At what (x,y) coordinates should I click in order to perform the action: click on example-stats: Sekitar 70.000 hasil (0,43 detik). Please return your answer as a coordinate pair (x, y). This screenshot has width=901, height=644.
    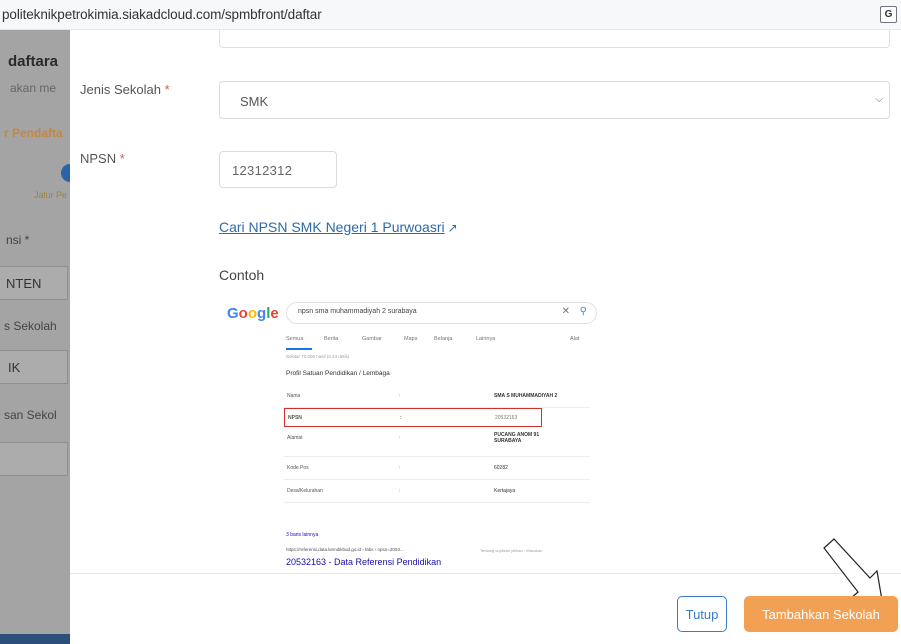
    Looking at the image, I should click on (318, 356).